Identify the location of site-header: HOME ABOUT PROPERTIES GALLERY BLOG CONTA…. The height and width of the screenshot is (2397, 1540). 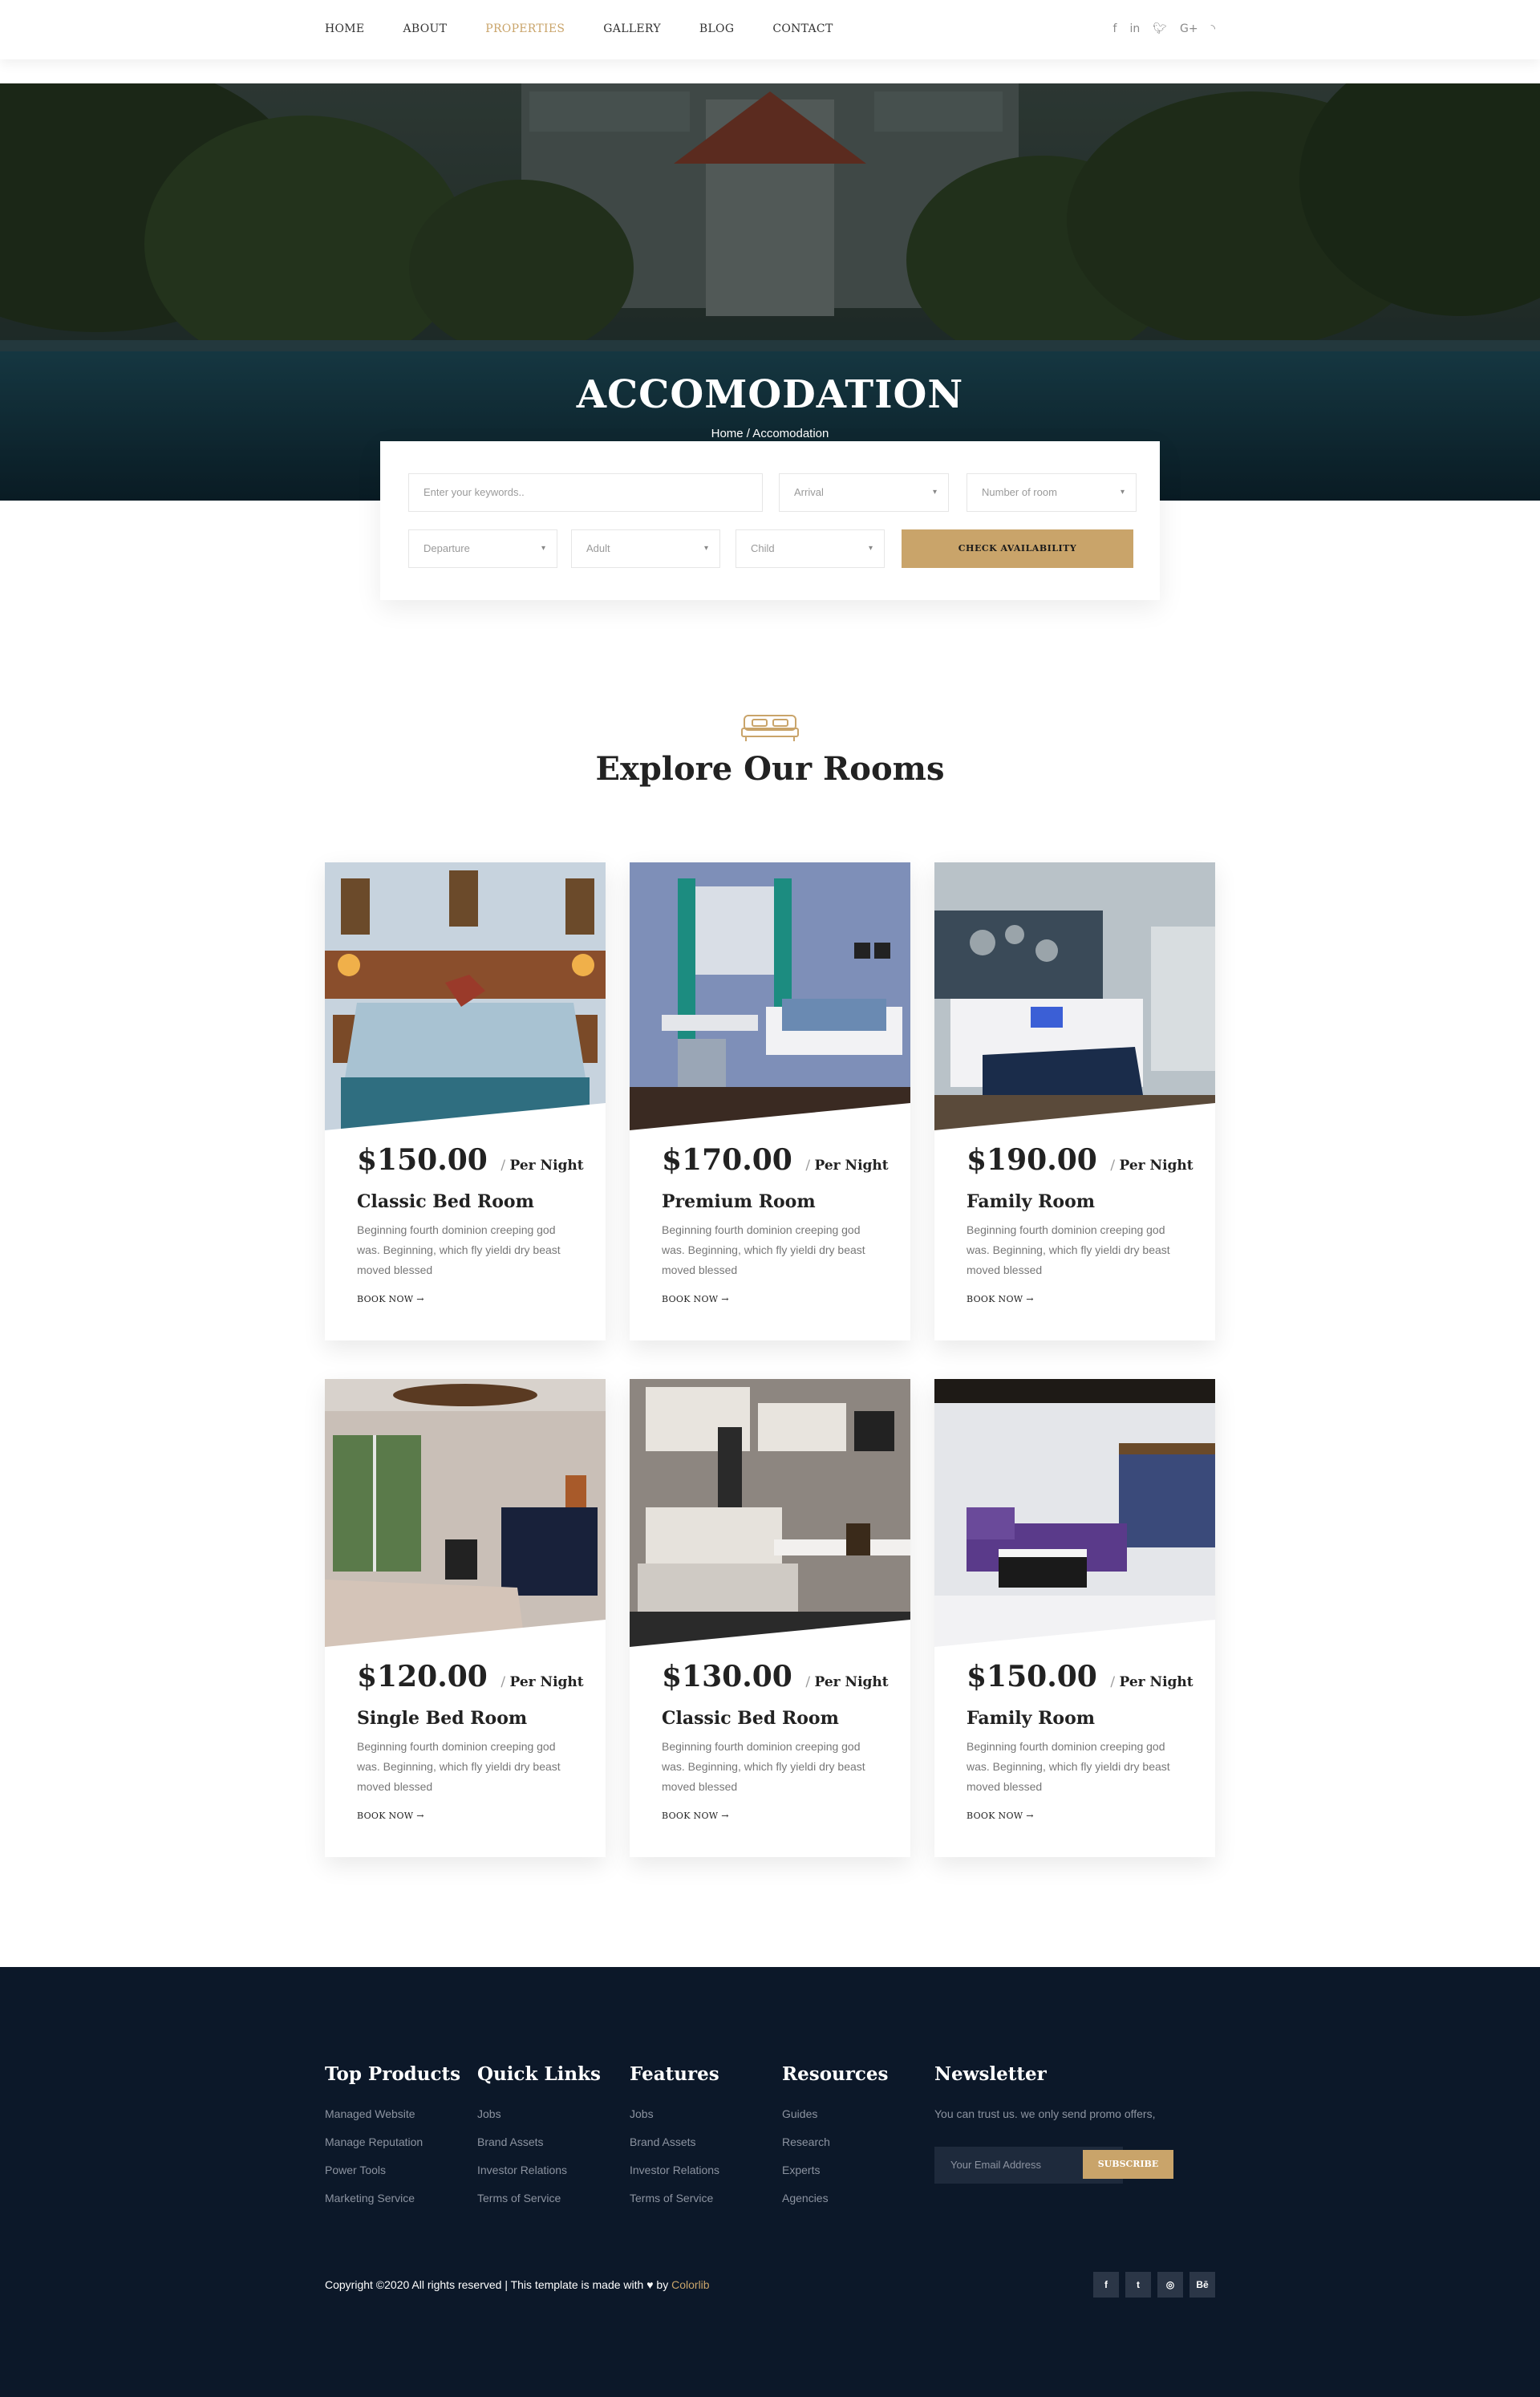
(770, 30).